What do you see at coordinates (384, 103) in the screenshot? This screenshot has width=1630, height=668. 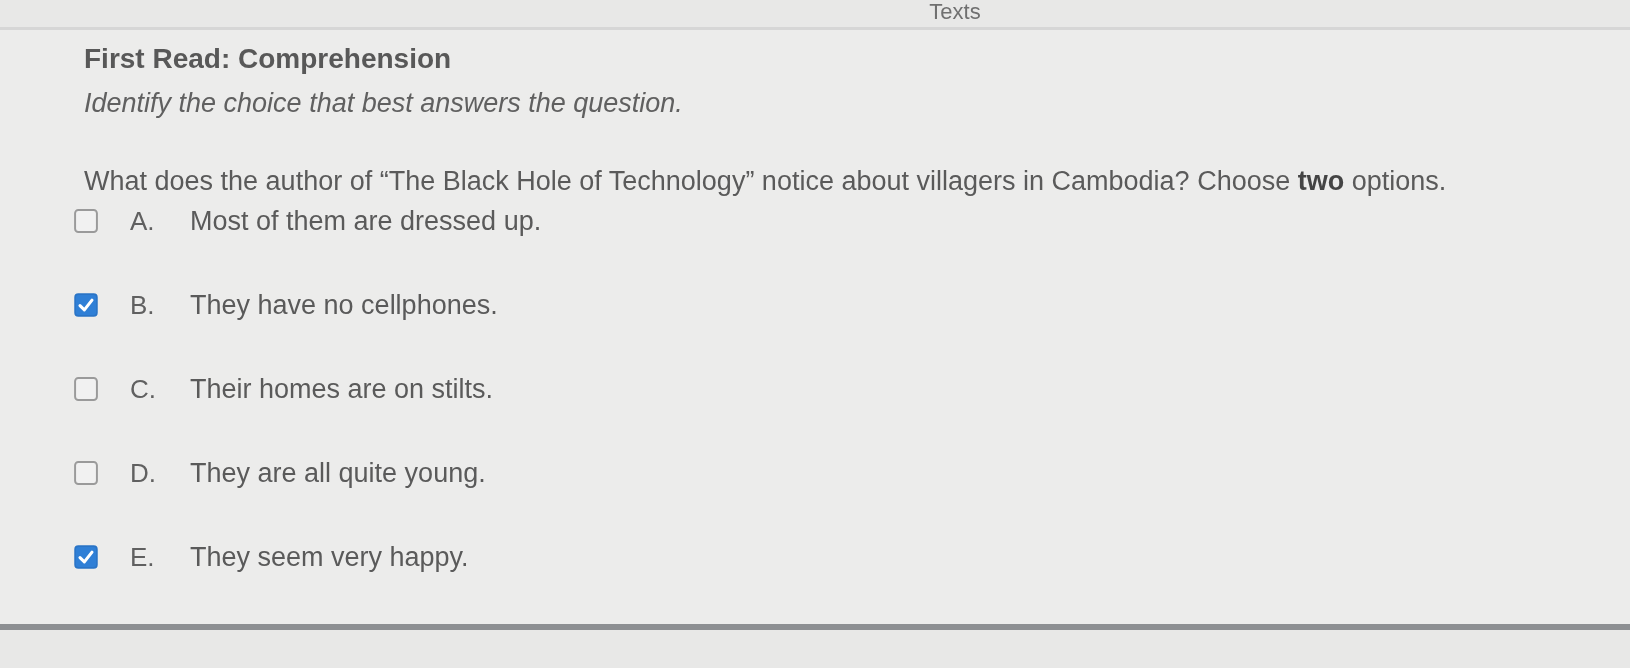 I see `instruction-text: Identify the choice that best answers the question.` at bounding box center [384, 103].